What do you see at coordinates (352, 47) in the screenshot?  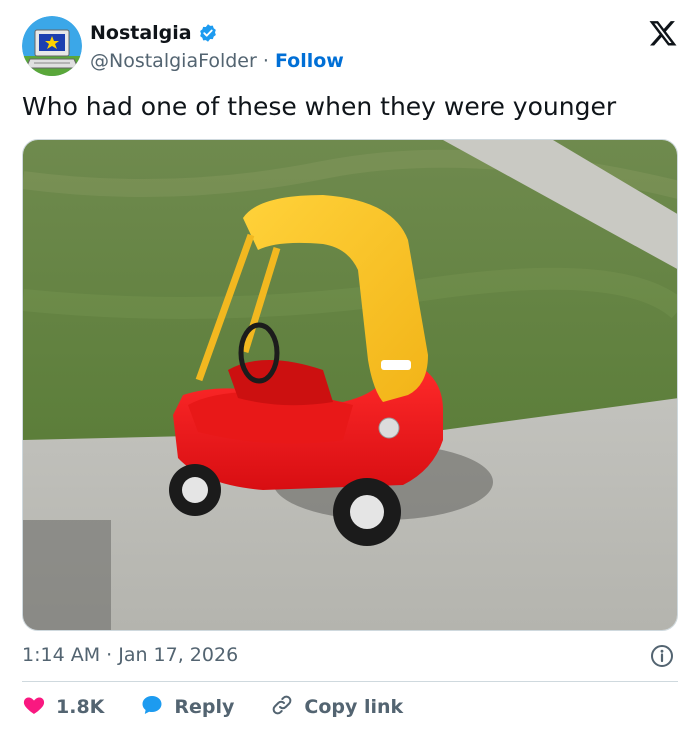 I see `tweet-header: Nostalgia @NostalgiaFolder · Follow` at bounding box center [352, 47].